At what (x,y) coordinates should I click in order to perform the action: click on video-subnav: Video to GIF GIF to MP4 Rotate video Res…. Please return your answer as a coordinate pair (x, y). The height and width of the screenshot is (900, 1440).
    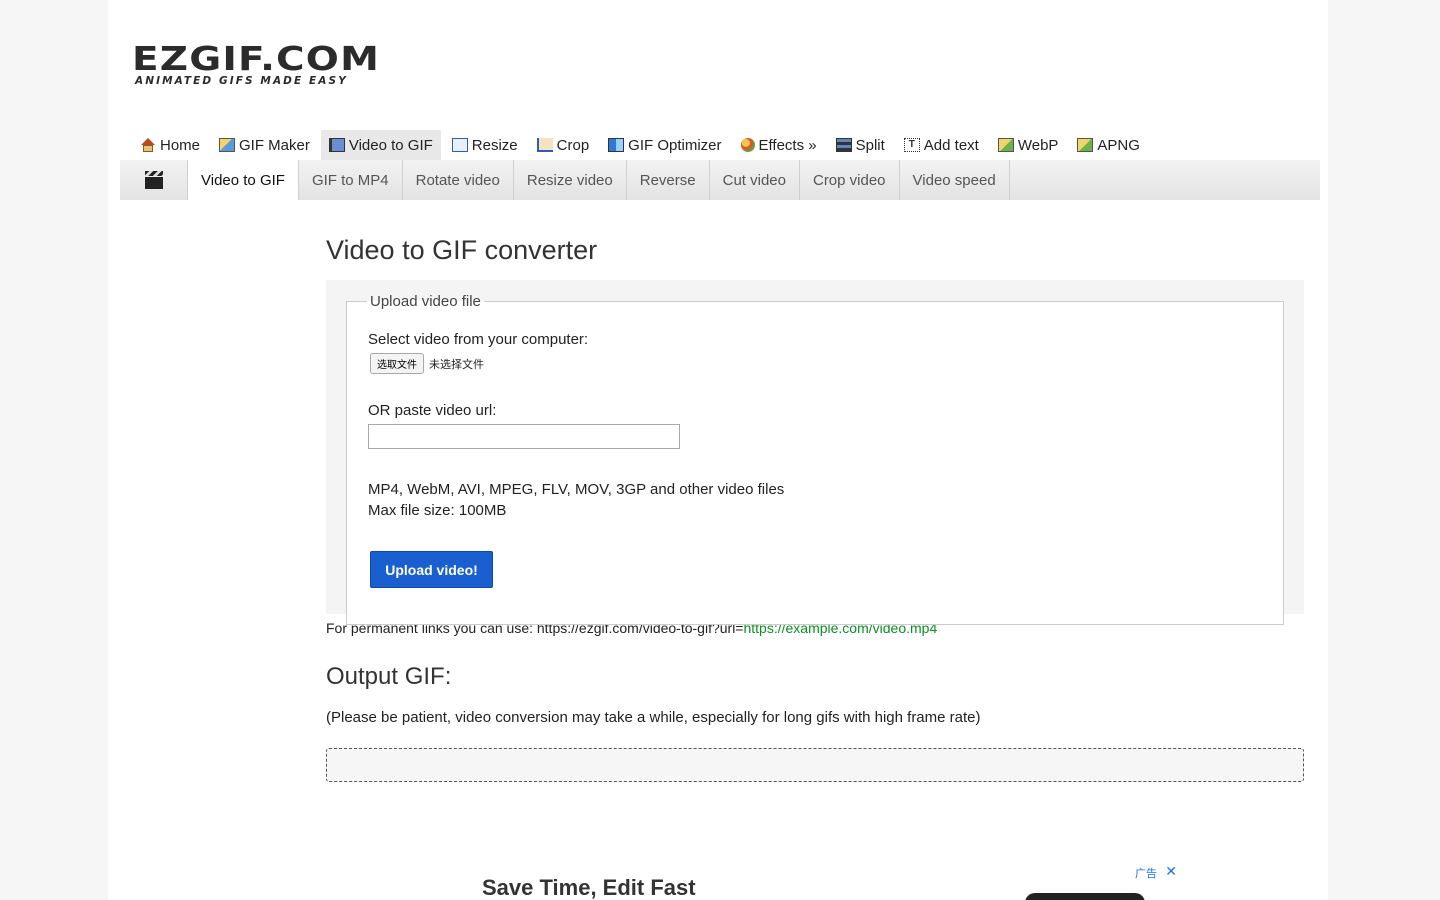
    Looking at the image, I should click on (720, 180).